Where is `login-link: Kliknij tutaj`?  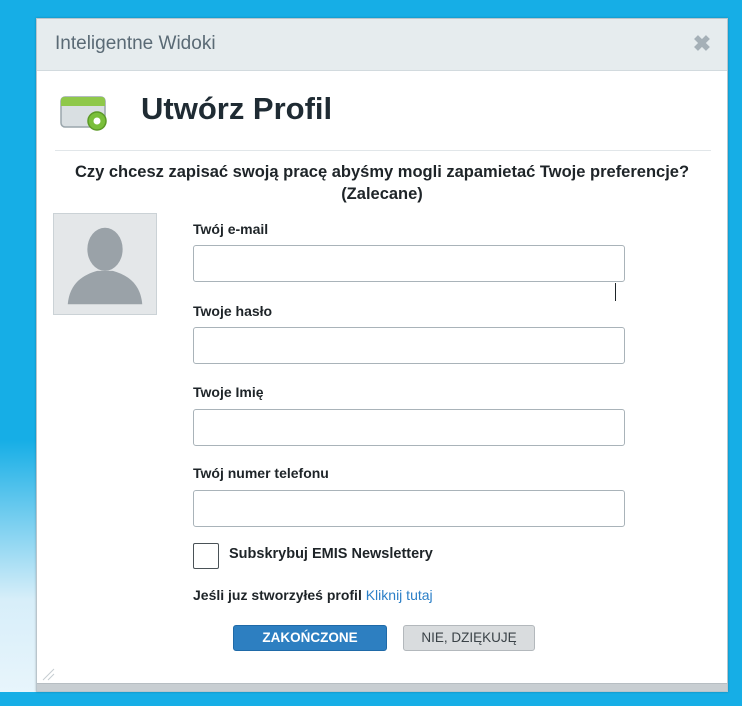
login-link: Kliknij tutaj is located at coordinates (399, 595).